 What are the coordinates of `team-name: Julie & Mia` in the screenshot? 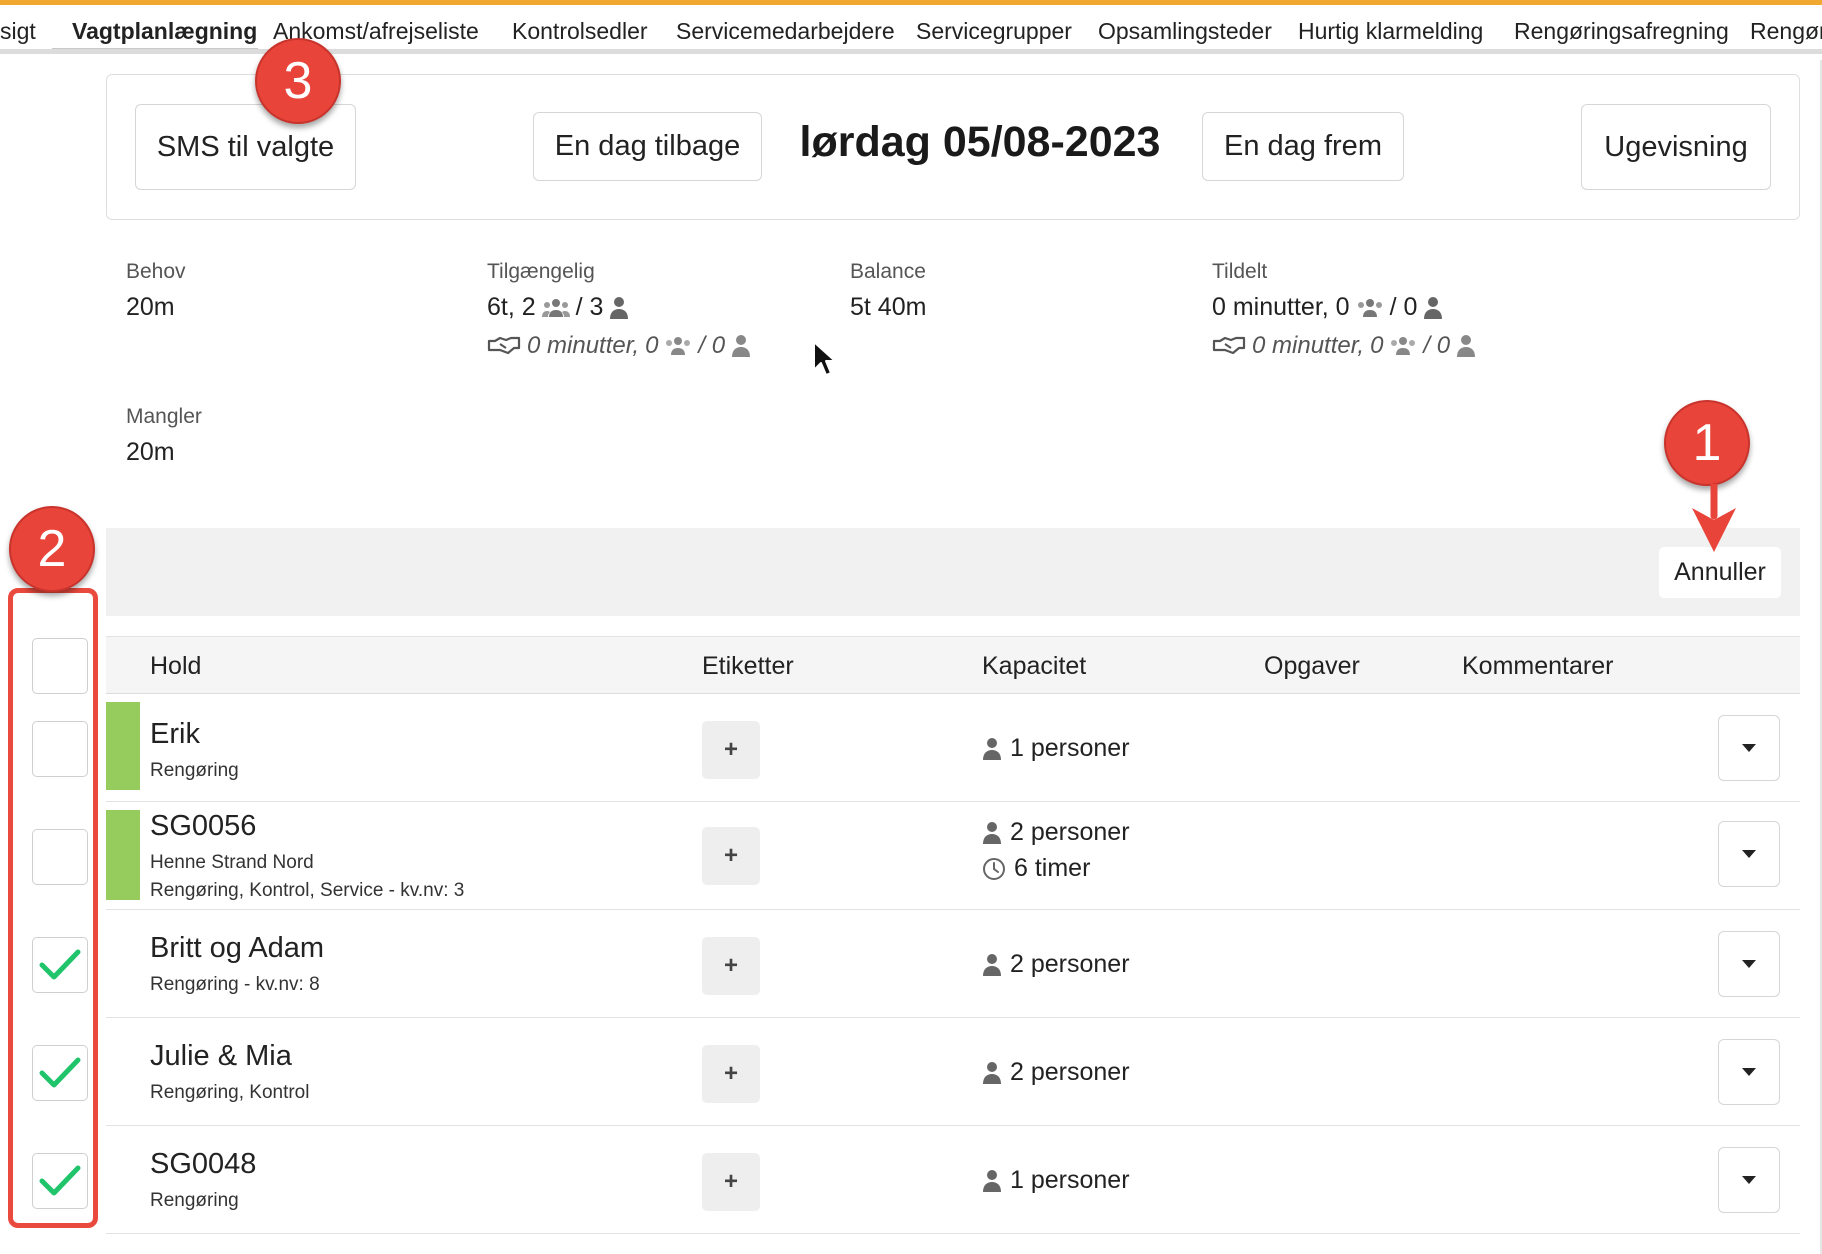 It's located at (221, 1056).